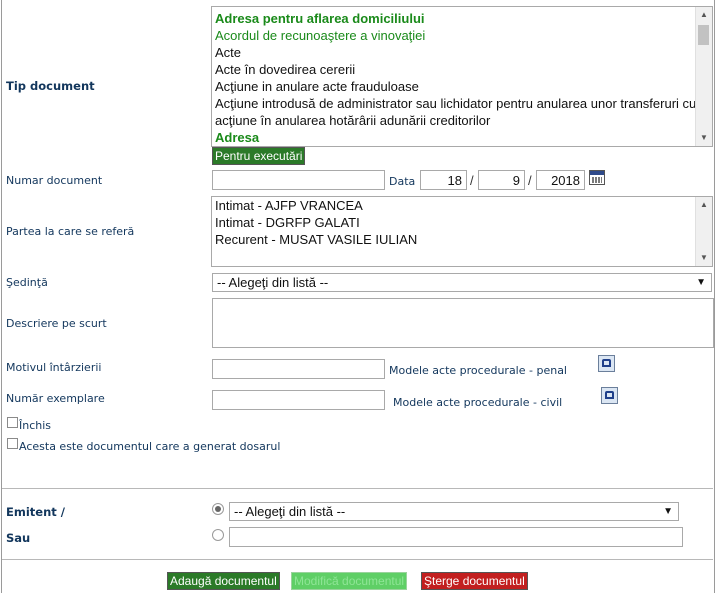 The image size is (715, 594). What do you see at coordinates (462, 52) in the screenshot?
I see `list-item: Acte` at bounding box center [462, 52].